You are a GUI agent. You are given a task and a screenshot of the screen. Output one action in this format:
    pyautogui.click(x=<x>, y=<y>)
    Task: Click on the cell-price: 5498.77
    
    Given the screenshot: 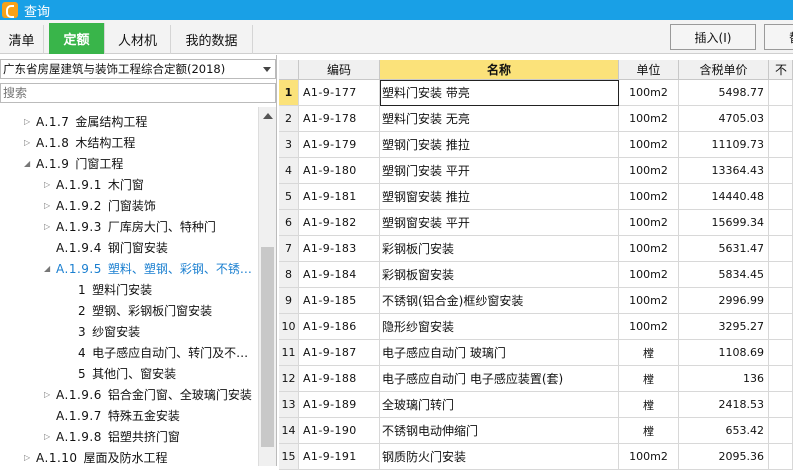 What is the action you would take?
    pyautogui.click(x=724, y=93)
    